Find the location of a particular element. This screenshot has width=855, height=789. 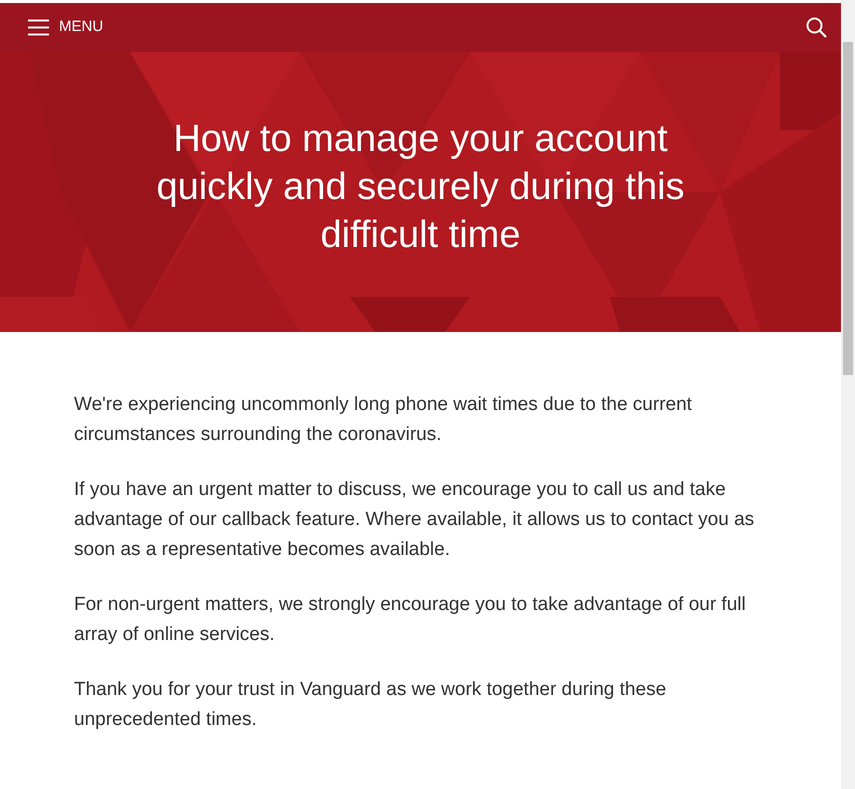

scrollbar-thumb is located at coordinates (848, 208).